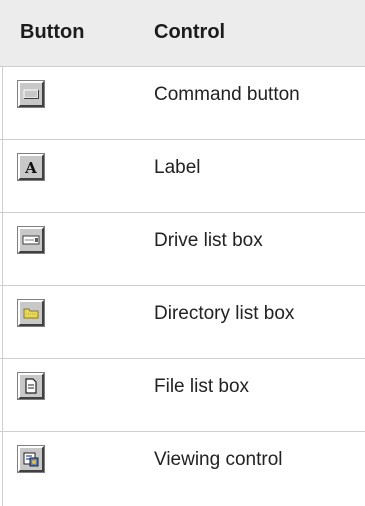  What do you see at coordinates (250, 103) in the screenshot?
I see `control-name: Command button` at bounding box center [250, 103].